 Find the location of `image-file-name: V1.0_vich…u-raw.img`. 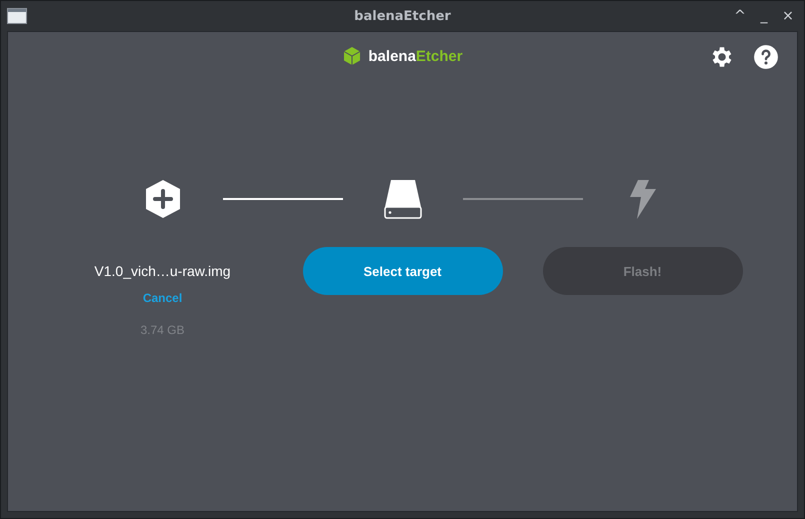

image-file-name: V1.0_vich…u-raw.img is located at coordinates (162, 271).